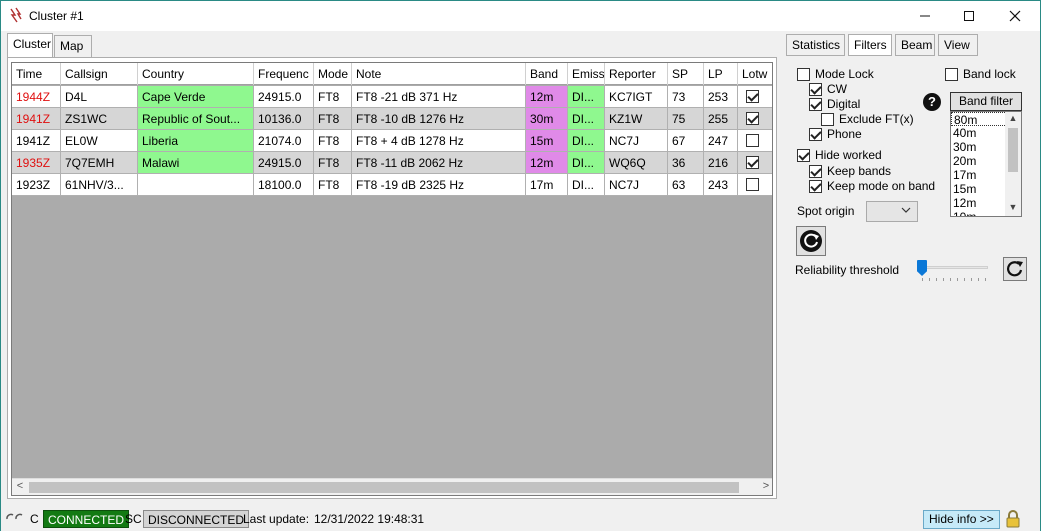 The width and height of the screenshot is (1041, 531). Describe the element at coordinates (1015, 16) in the screenshot. I see `close-button` at that location.